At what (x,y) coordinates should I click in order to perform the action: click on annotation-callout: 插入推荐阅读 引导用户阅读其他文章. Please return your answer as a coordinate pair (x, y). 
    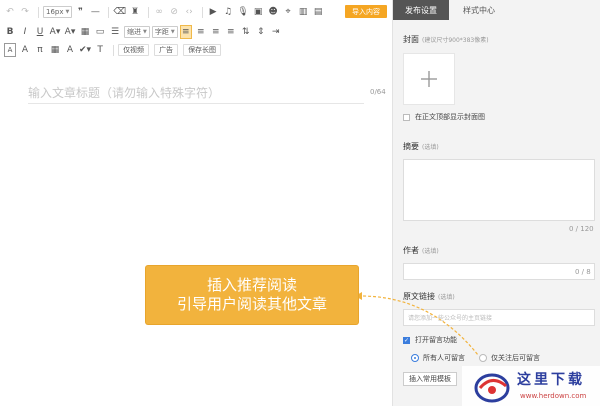
    Looking at the image, I should click on (252, 295).